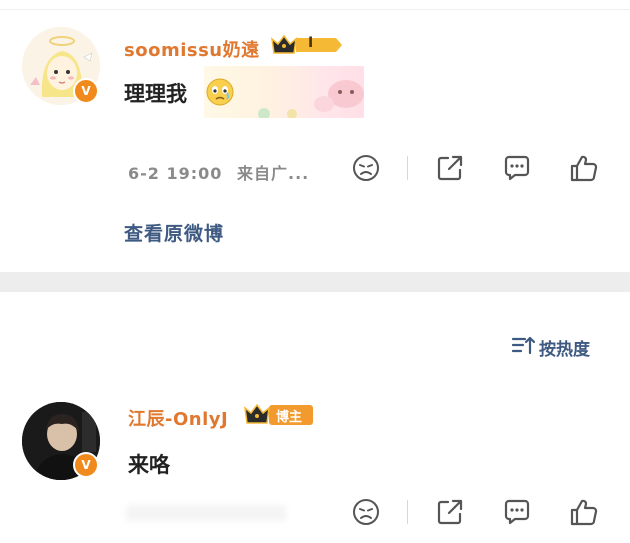  What do you see at coordinates (306, 44) in the screenshot?
I see `crown-icon` at bounding box center [306, 44].